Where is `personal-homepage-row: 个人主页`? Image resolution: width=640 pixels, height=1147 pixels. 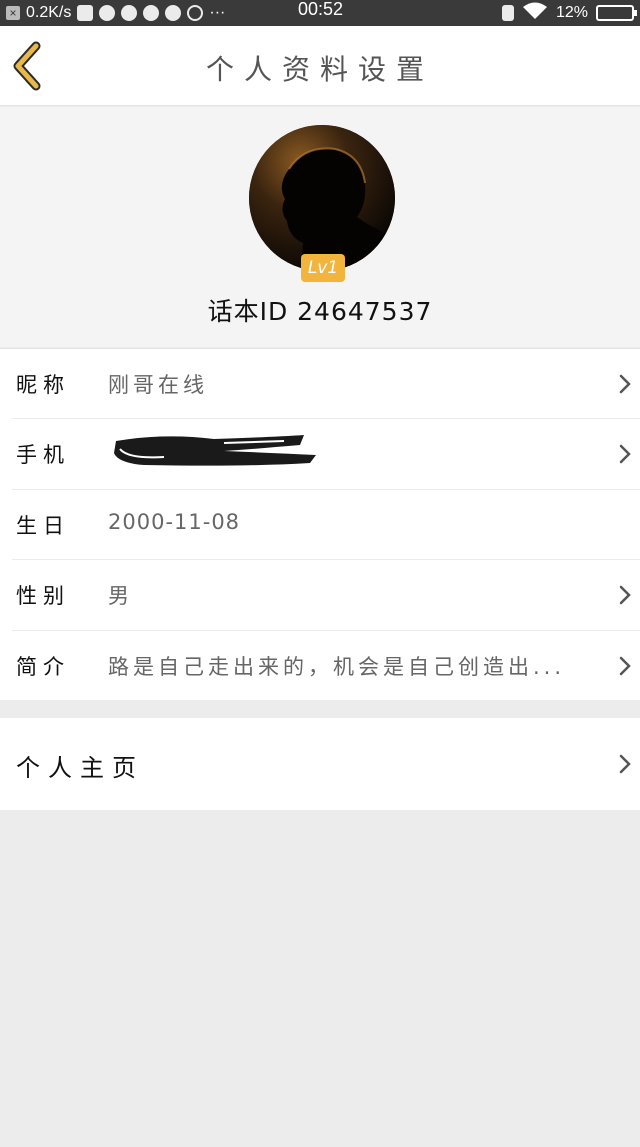
personal-homepage-row: 个人主页 is located at coordinates (320, 764).